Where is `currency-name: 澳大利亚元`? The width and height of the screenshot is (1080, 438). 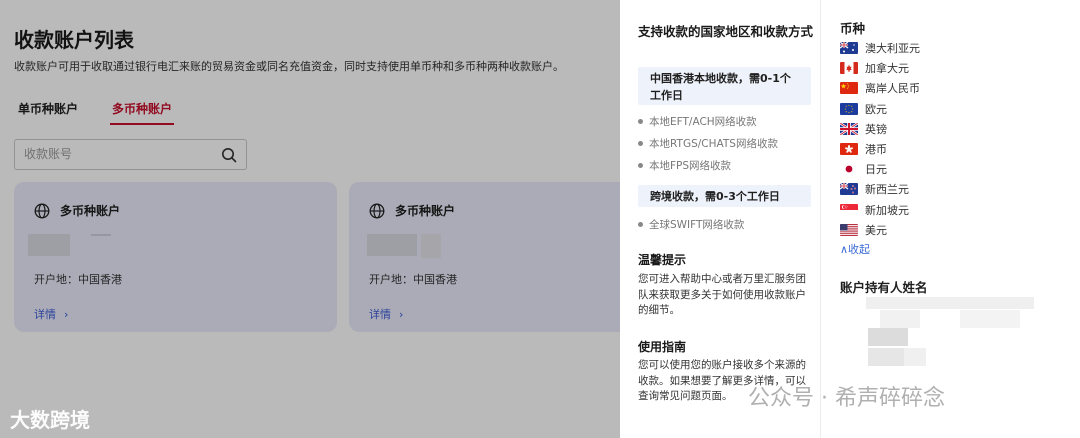 currency-name: 澳大利亚元 is located at coordinates (892, 49).